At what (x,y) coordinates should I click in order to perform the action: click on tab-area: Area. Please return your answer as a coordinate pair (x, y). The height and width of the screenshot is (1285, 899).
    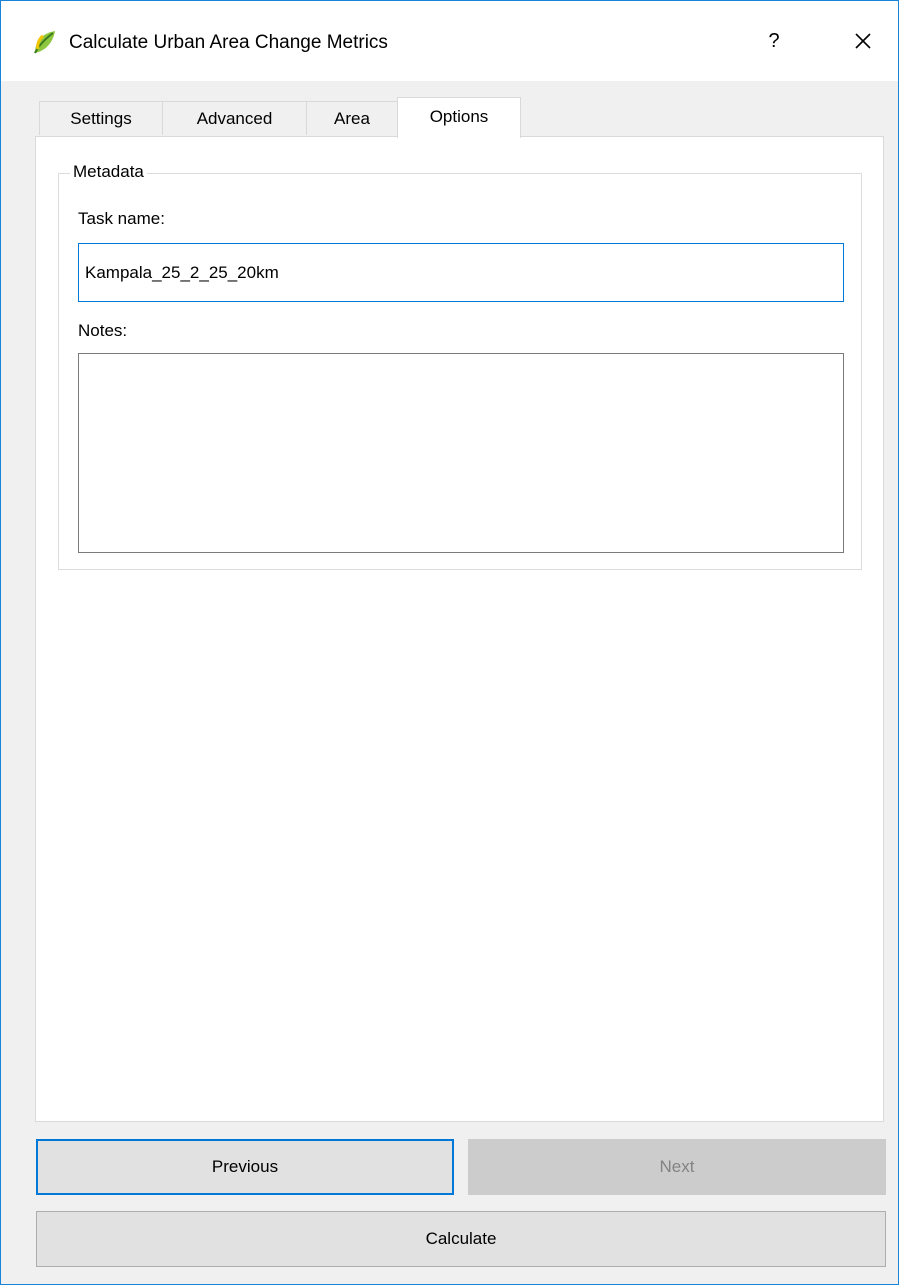
    Looking at the image, I should click on (352, 118).